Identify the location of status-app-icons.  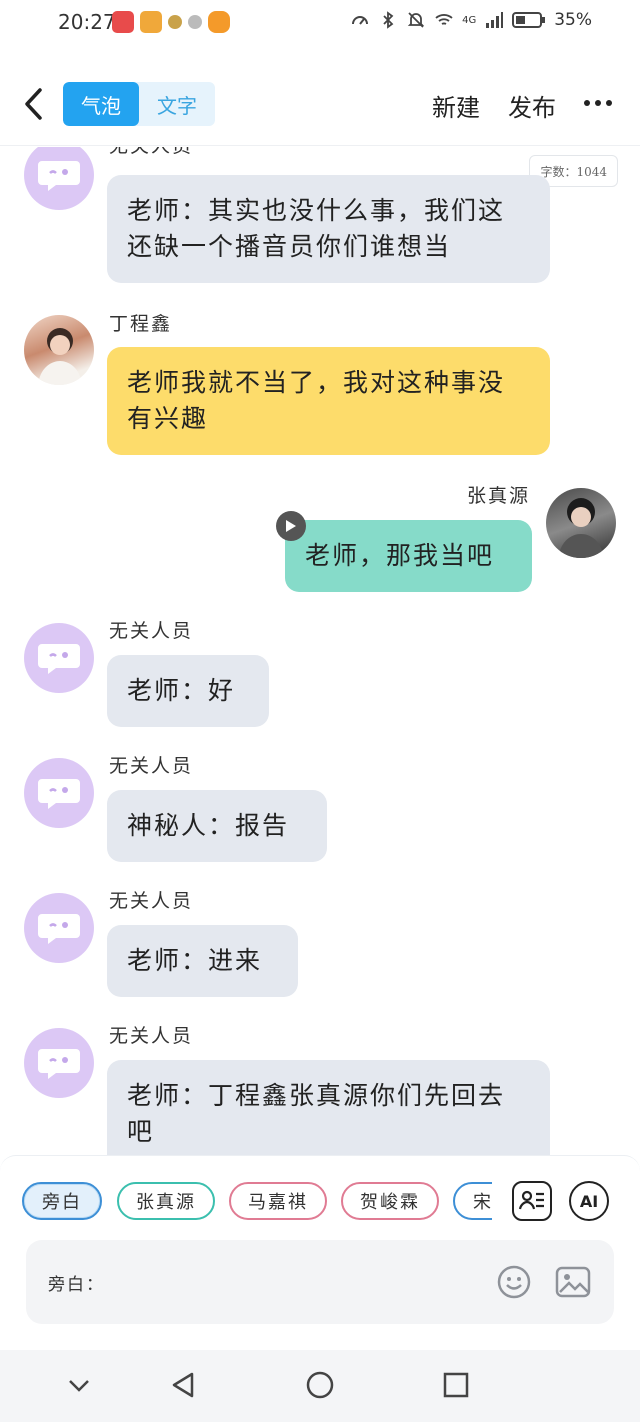
(171, 22).